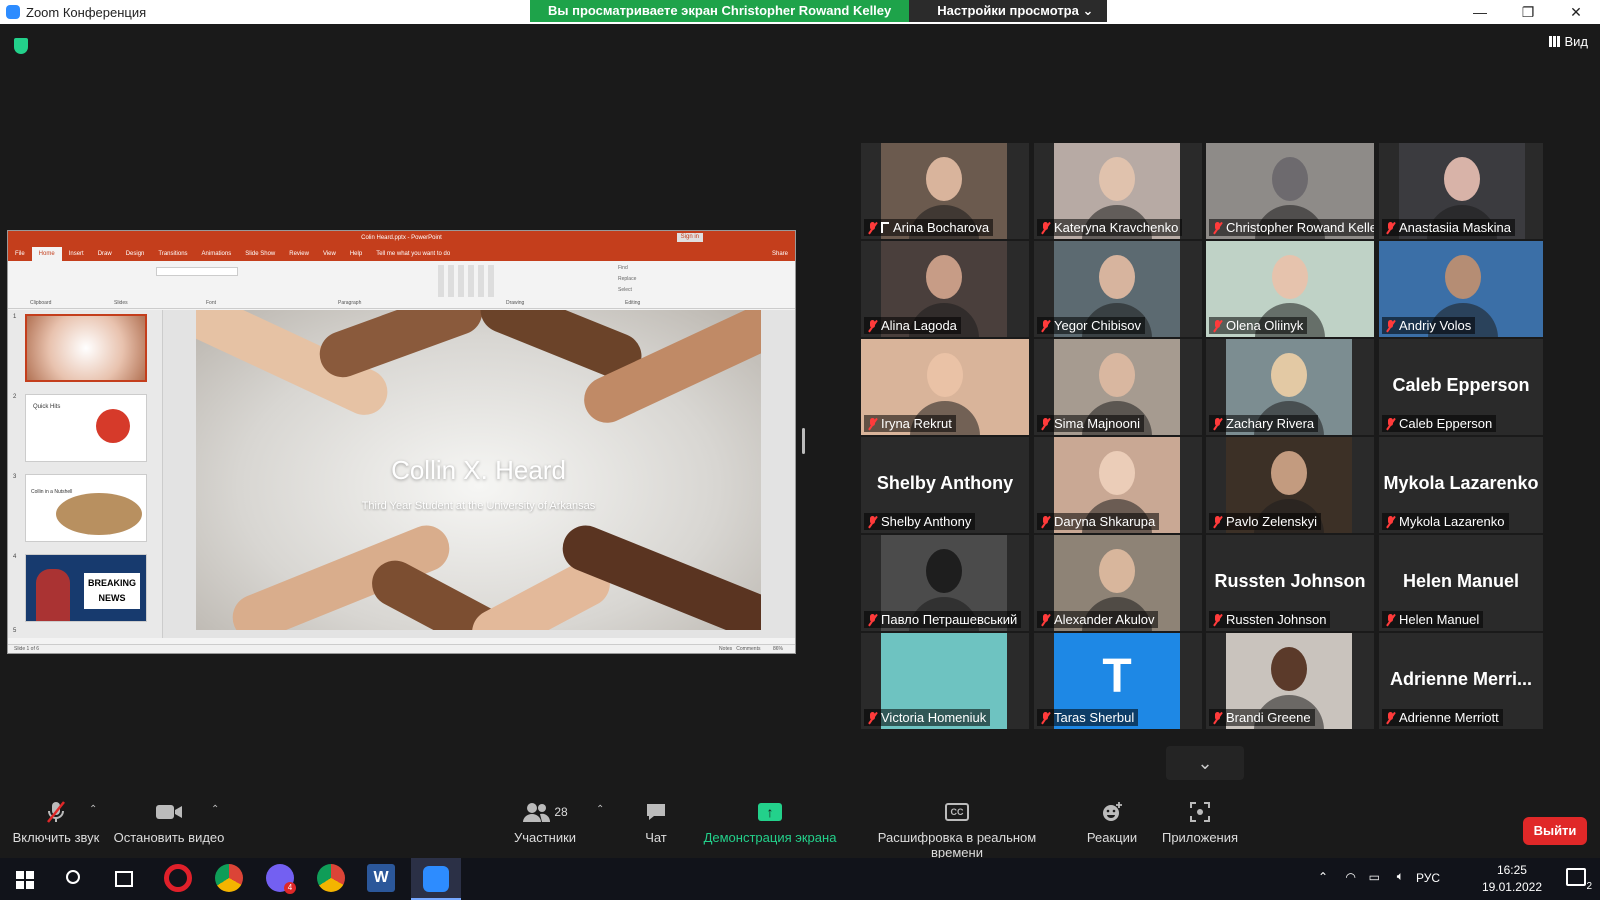 The height and width of the screenshot is (900, 1600). What do you see at coordinates (229, 878) in the screenshot?
I see `chrome-icon` at bounding box center [229, 878].